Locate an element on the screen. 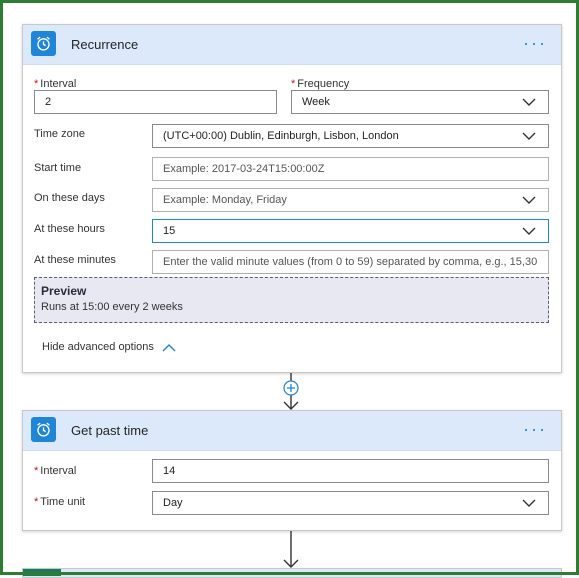  preview-title: Preview is located at coordinates (64, 291).